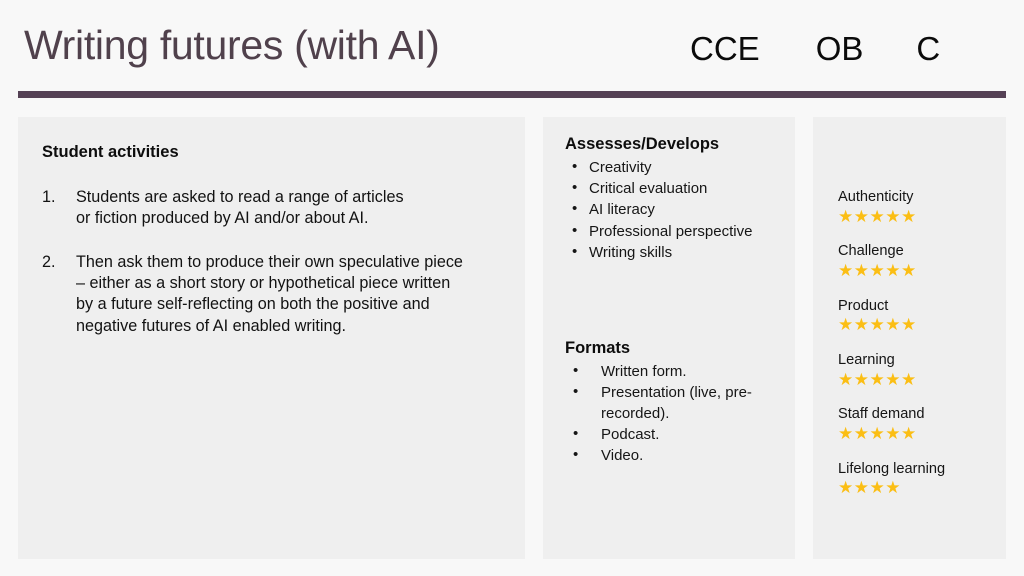 The width and height of the screenshot is (1024, 576). Describe the element at coordinates (49, 196) in the screenshot. I see `list-item-number: 1.` at that location.